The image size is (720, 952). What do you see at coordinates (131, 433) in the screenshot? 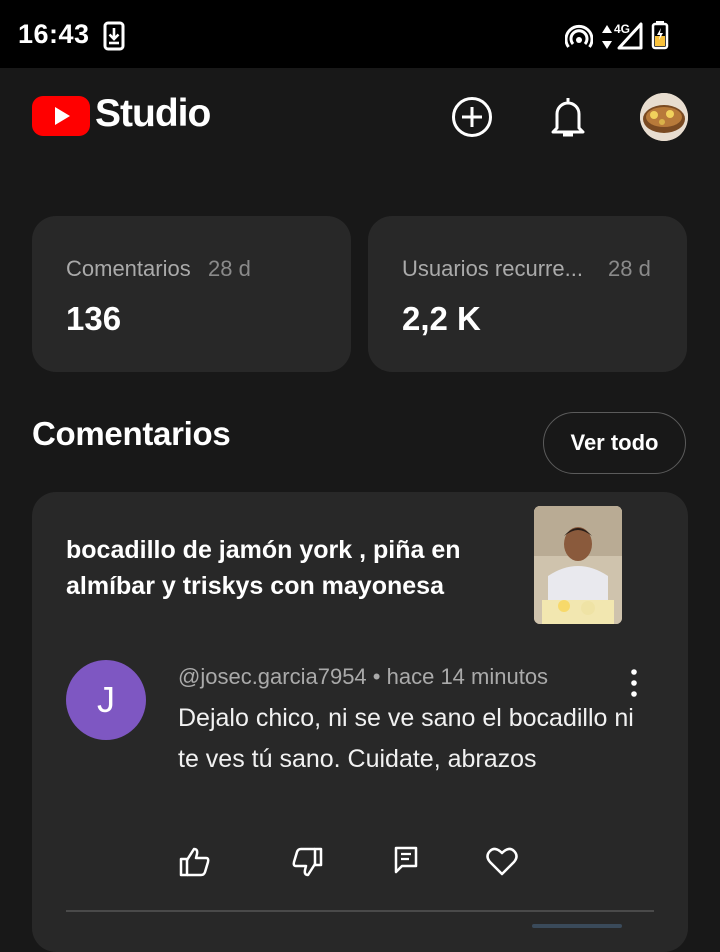
I see `section-title: Comentarios` at bounding box center [131, 433].